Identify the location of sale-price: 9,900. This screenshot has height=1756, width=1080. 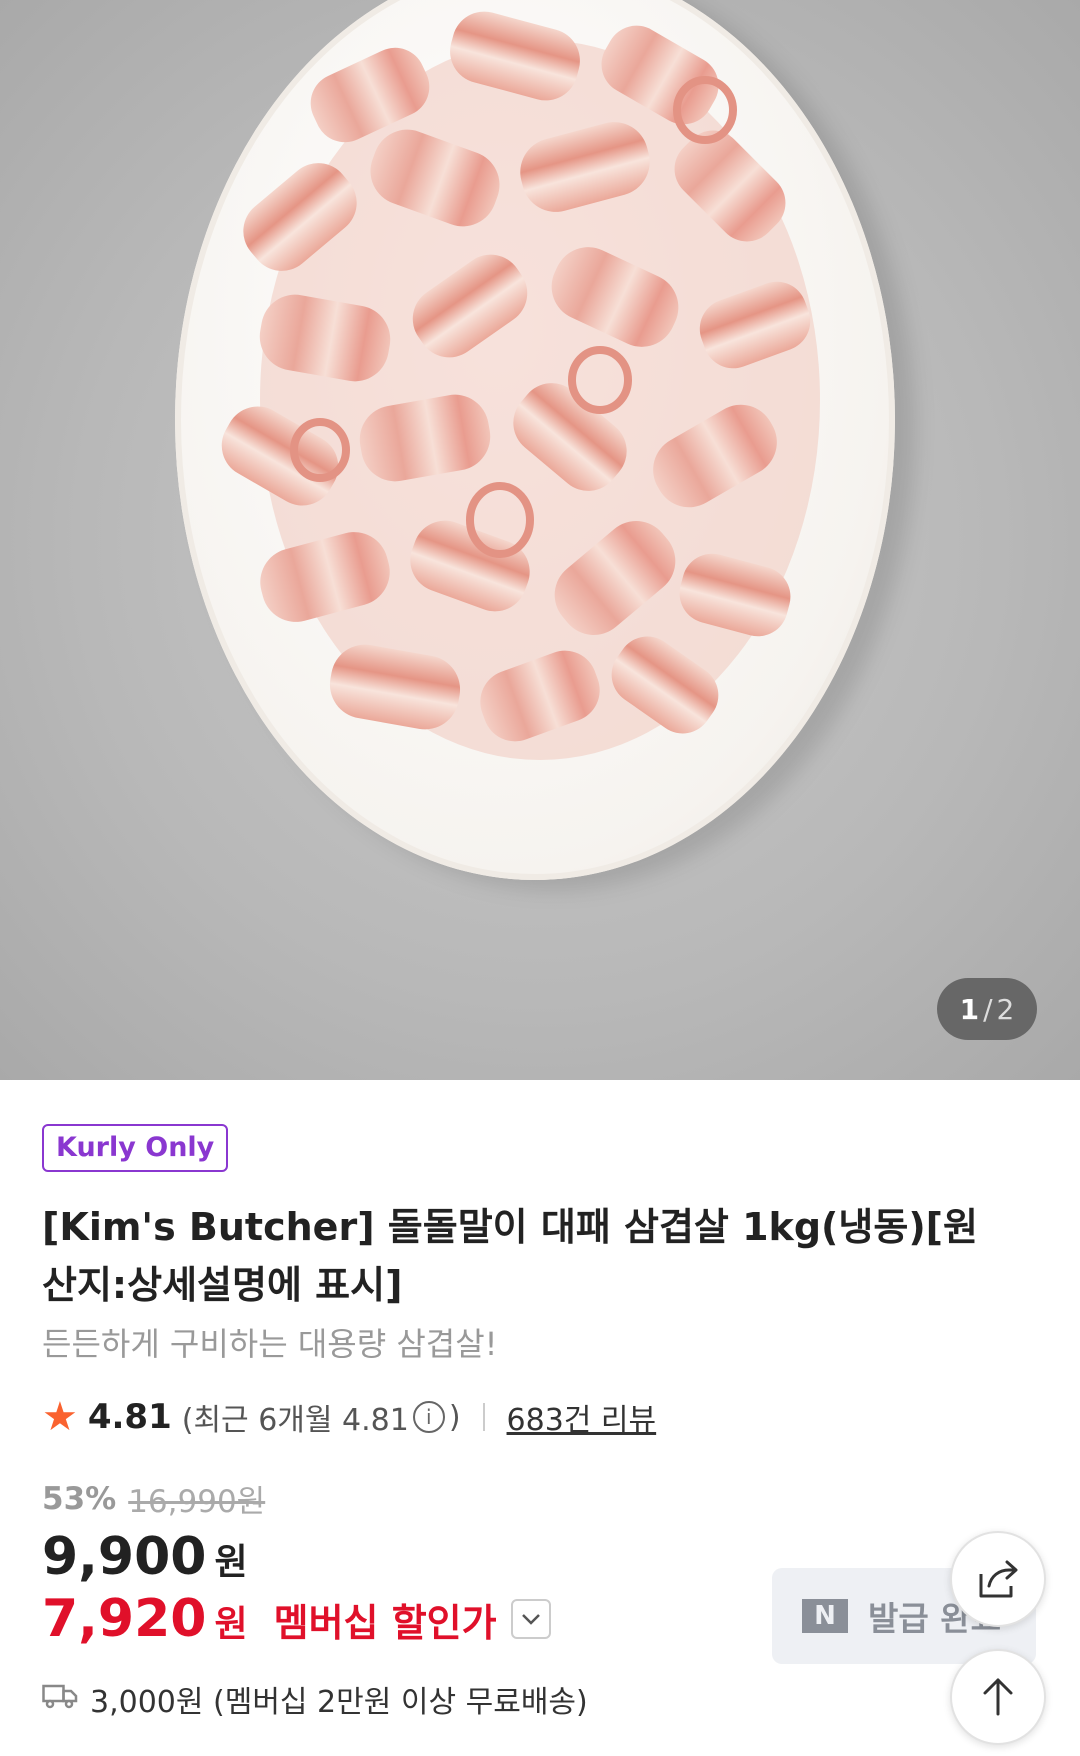
(124, 1557).